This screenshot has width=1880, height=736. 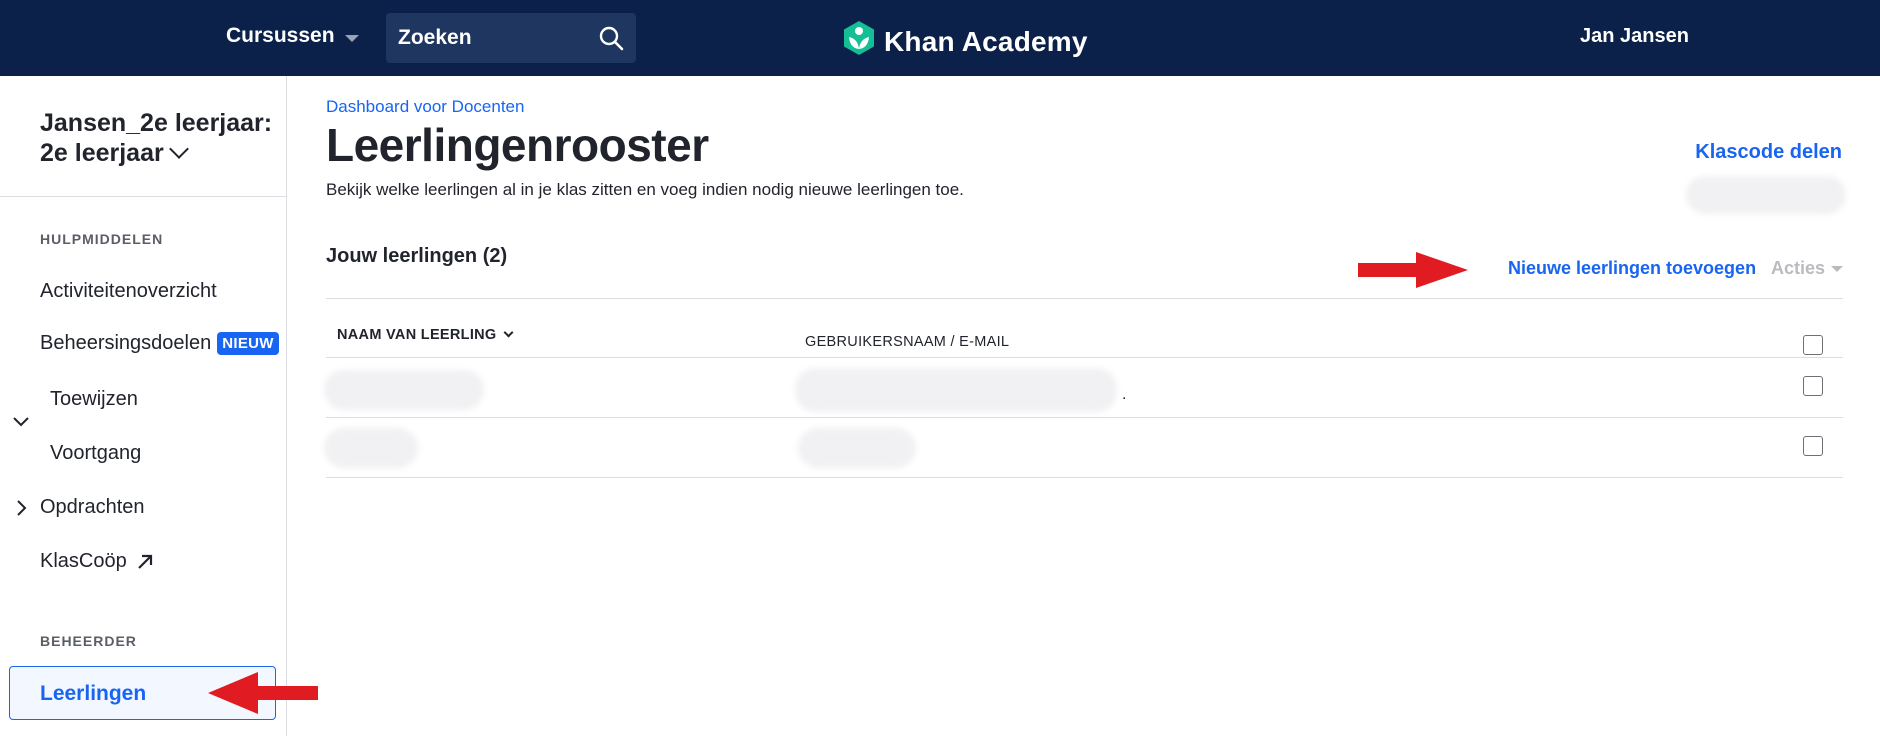 I want to click on column-header-label: NAAM VAN LEERLING, so click(x=417, y=335).